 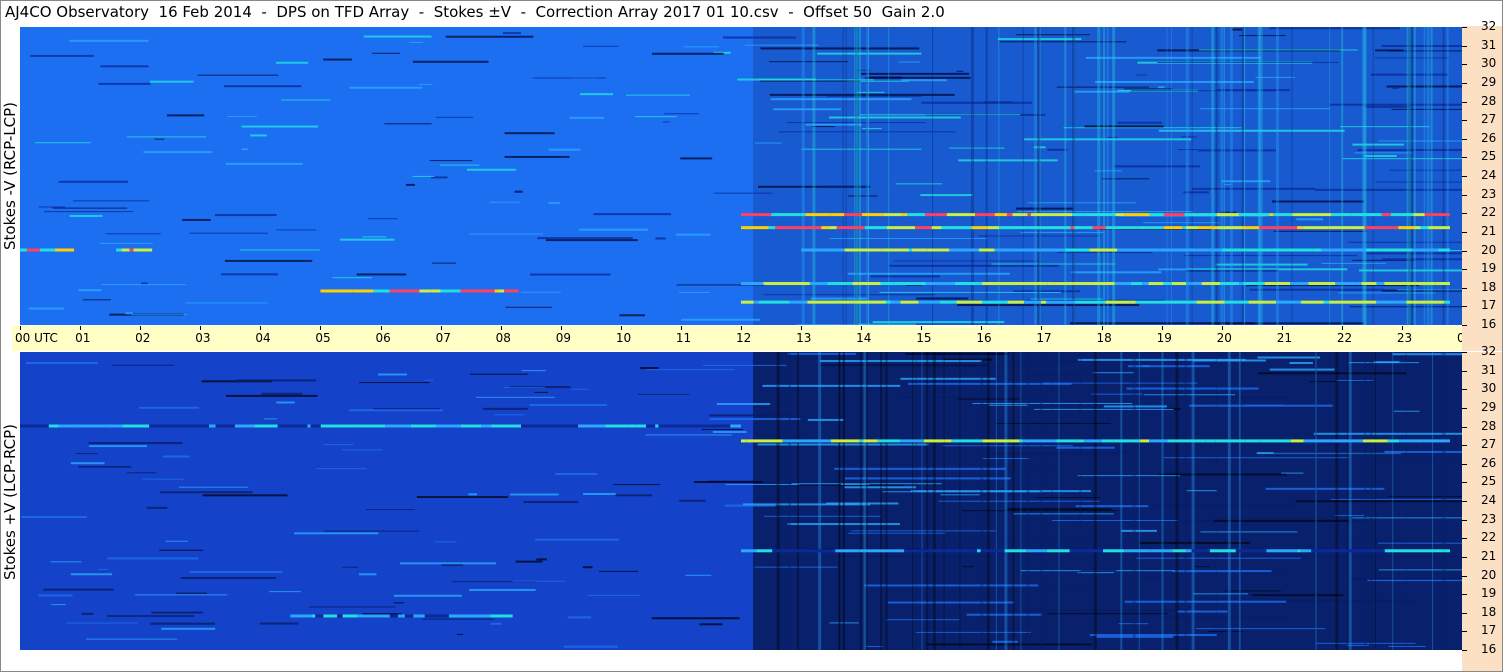 What do you see at coordinates (1164, 338) in the screenshot?
I see `utc-tick-label: 19` at bounding box center [1164, 338].